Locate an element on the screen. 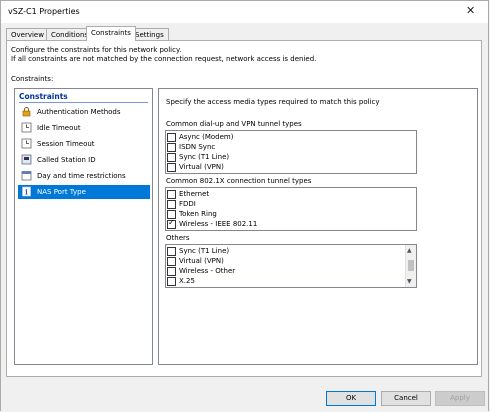  sidebar-item-label: Called Station ID is located at coordinates (66, 160).